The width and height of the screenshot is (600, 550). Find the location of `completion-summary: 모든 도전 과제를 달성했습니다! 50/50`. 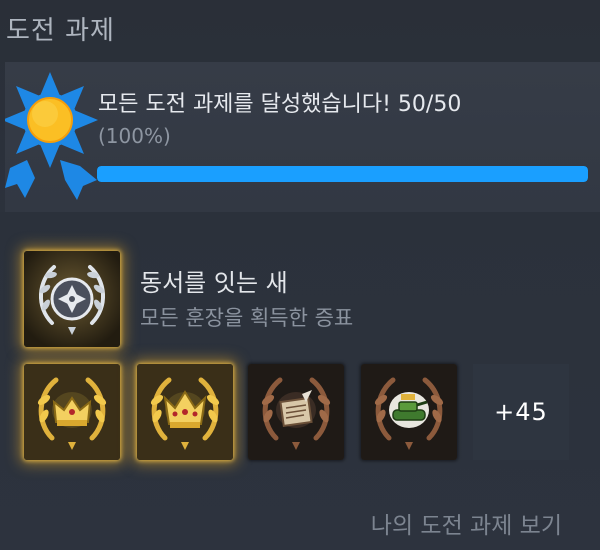

completion-summary: 모든 도전 과제를 달성했습니다! 50/50 is located at coordinates (280, 104).